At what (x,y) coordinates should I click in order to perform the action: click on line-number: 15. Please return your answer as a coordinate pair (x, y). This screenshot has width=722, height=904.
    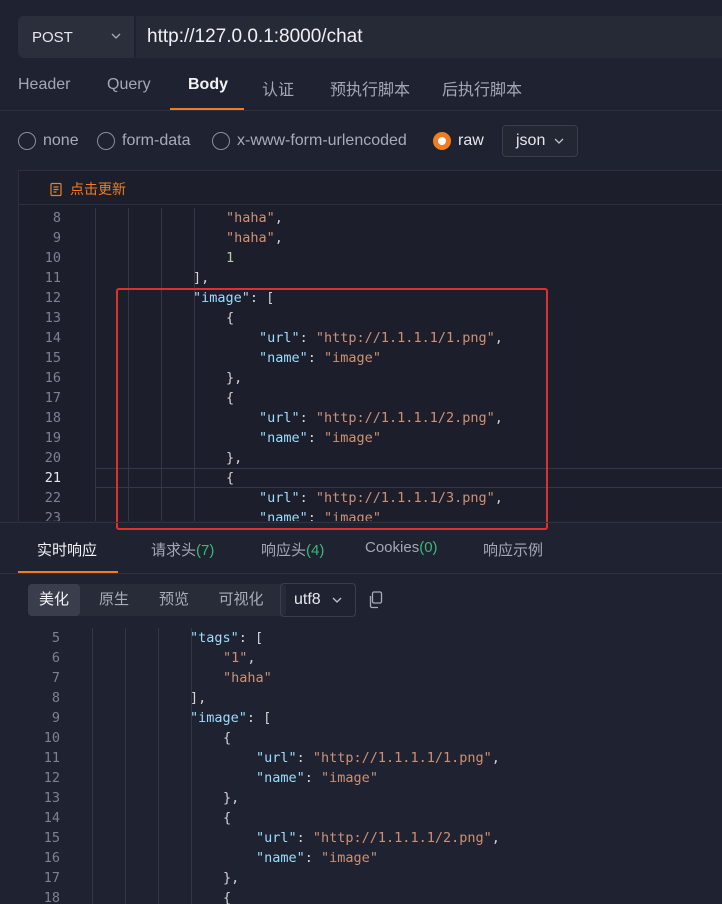
    Looking at the image, I should click on (52, 358).